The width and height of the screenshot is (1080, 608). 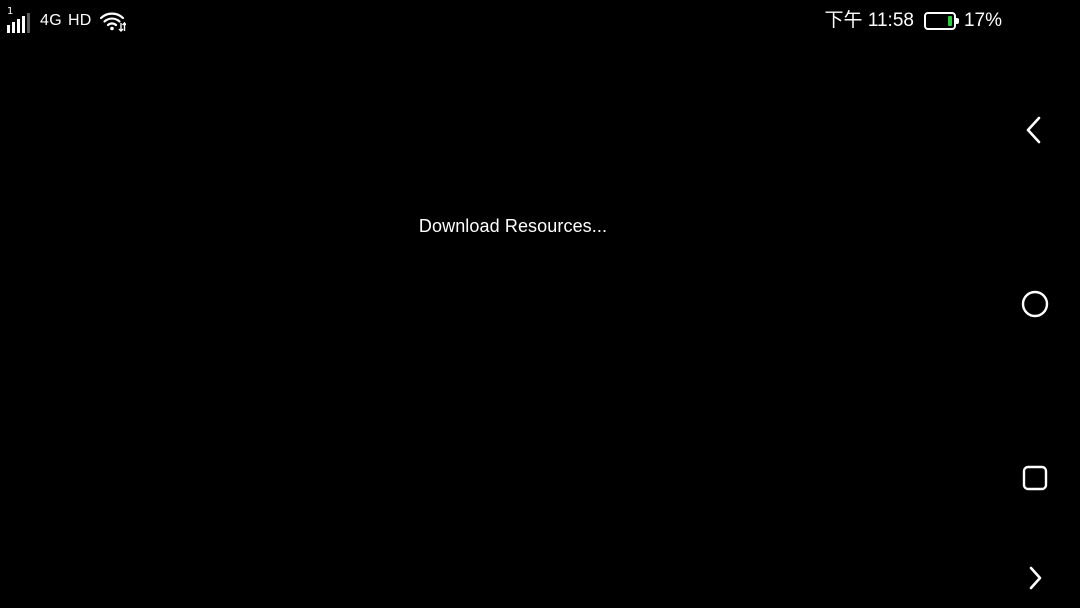 What do you see at coordinates (941, 21) in the screenshot?
I see `battery-icon` at bounding box center [941, 21].